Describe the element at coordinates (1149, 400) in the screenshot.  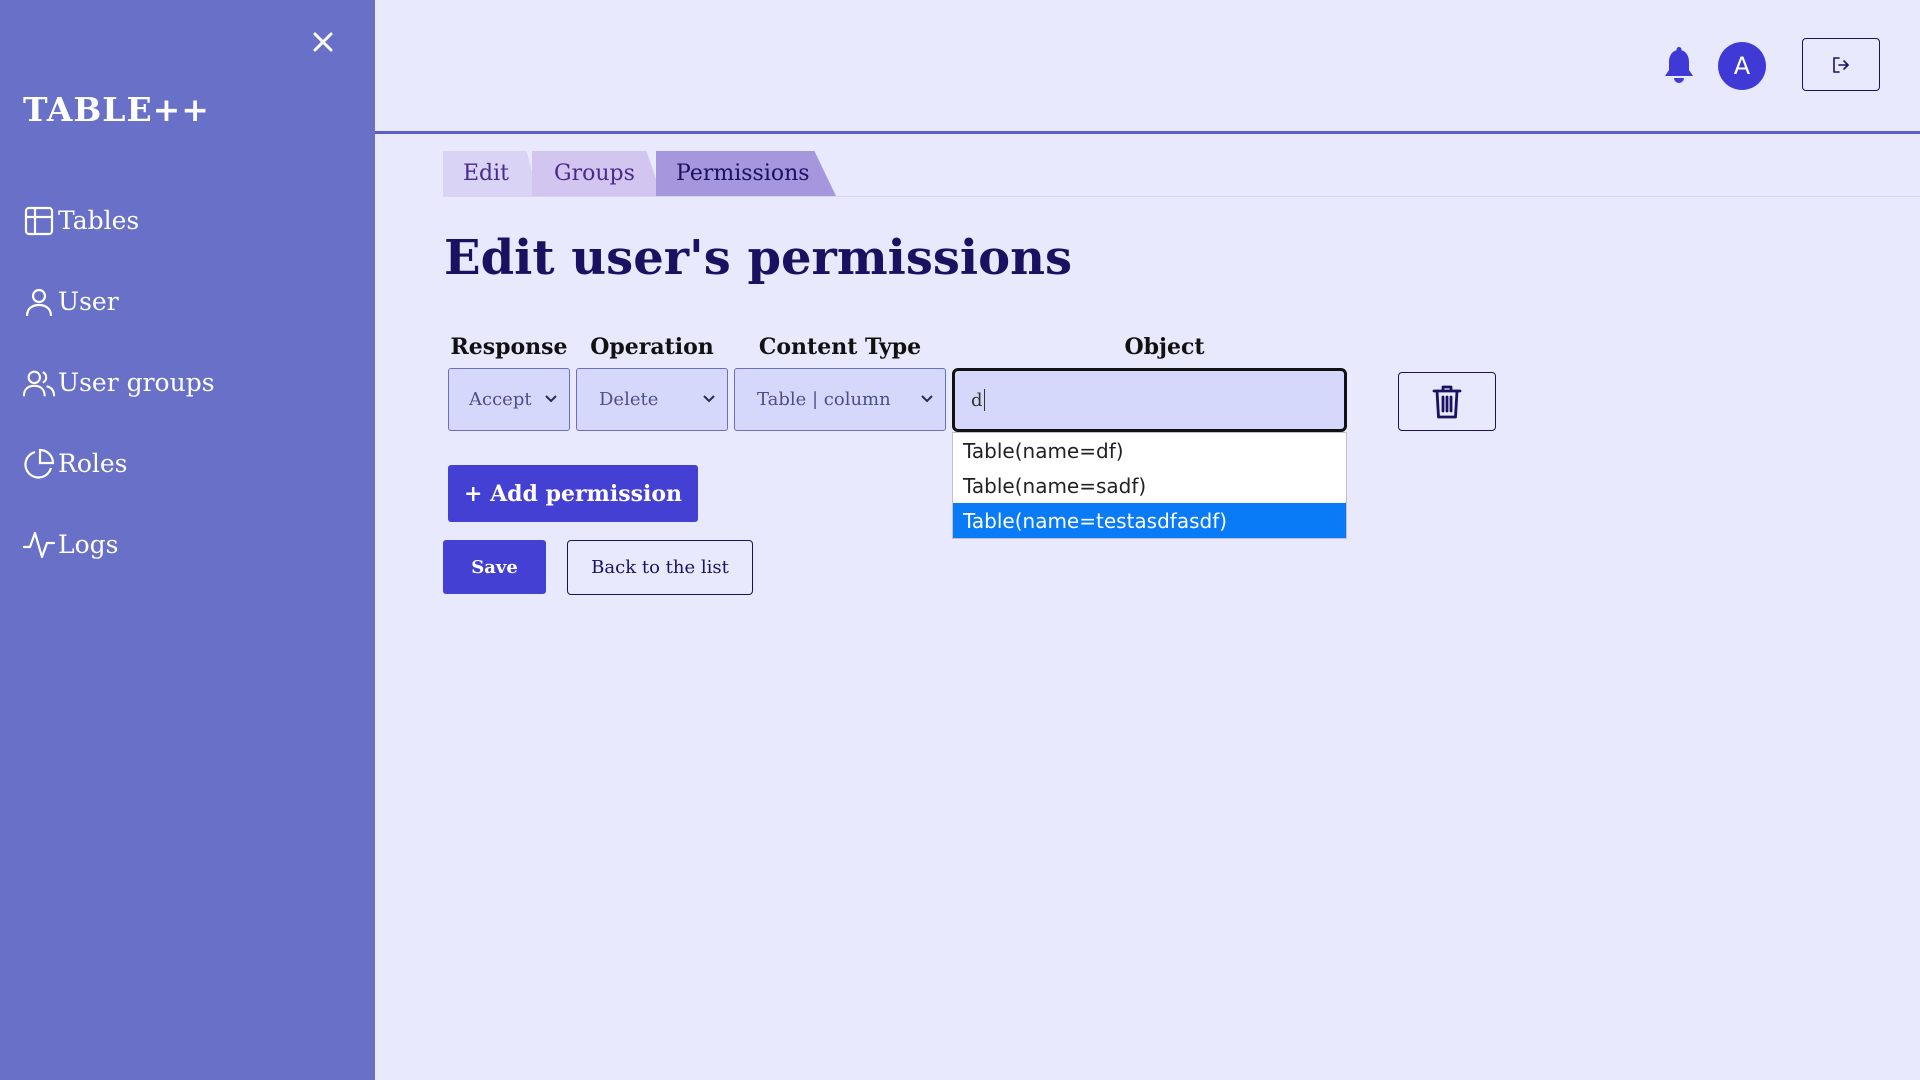
I see `object-input: d` at that location.